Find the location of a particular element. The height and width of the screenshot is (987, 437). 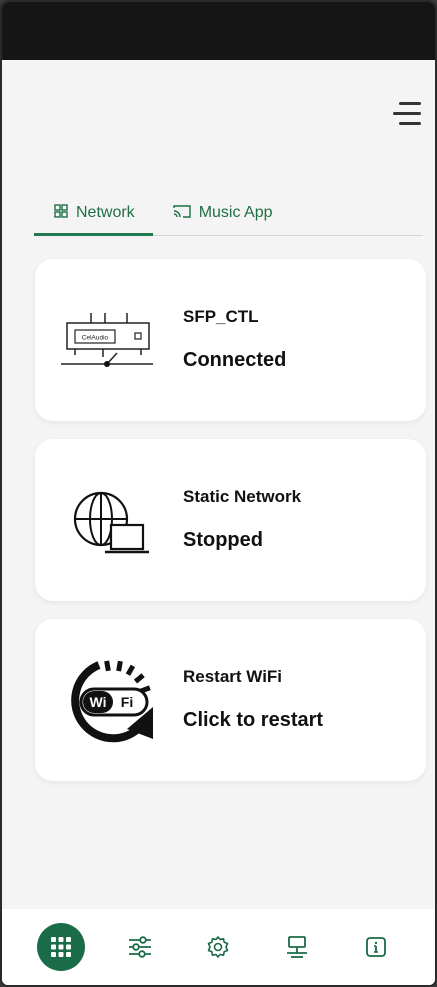

tab-bar: Network Music App is located at coordinates (228, 217).